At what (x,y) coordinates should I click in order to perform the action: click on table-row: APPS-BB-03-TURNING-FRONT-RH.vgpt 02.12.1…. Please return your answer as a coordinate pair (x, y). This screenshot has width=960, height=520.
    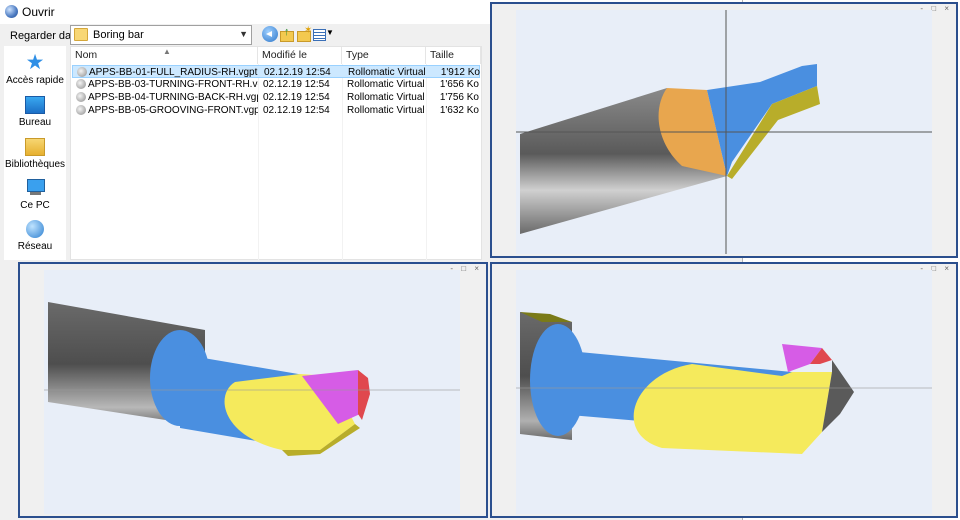
    Looking at the image, I should click on (276, 84).